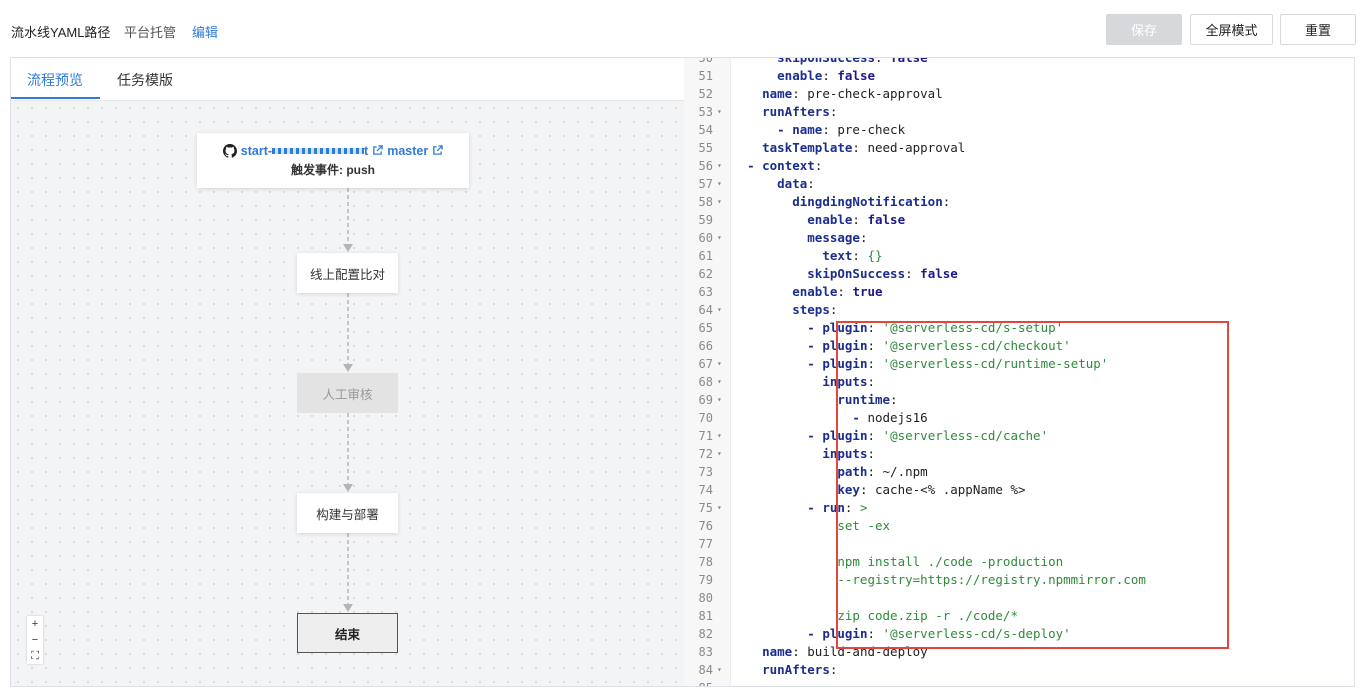 Image resolution: width=1364 pixels, height=696 pixels. Describe the element at coordinates (882, 471) in the screenshot. I see `code-text: path: ~/.npm` at that location.